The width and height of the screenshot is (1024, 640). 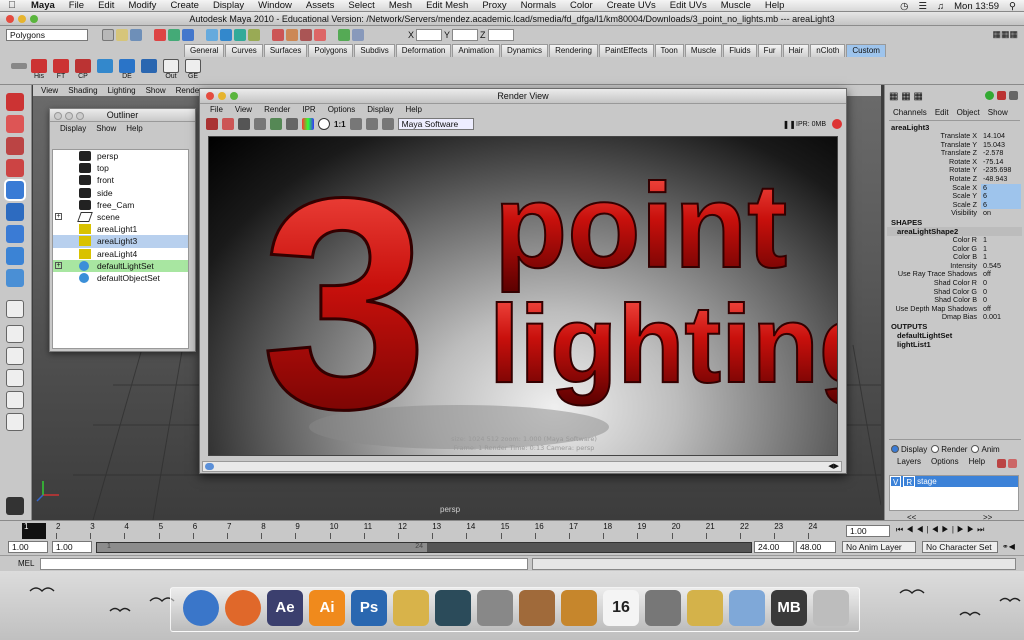 I want to click on maya-icon, so click(x=453, y=608).